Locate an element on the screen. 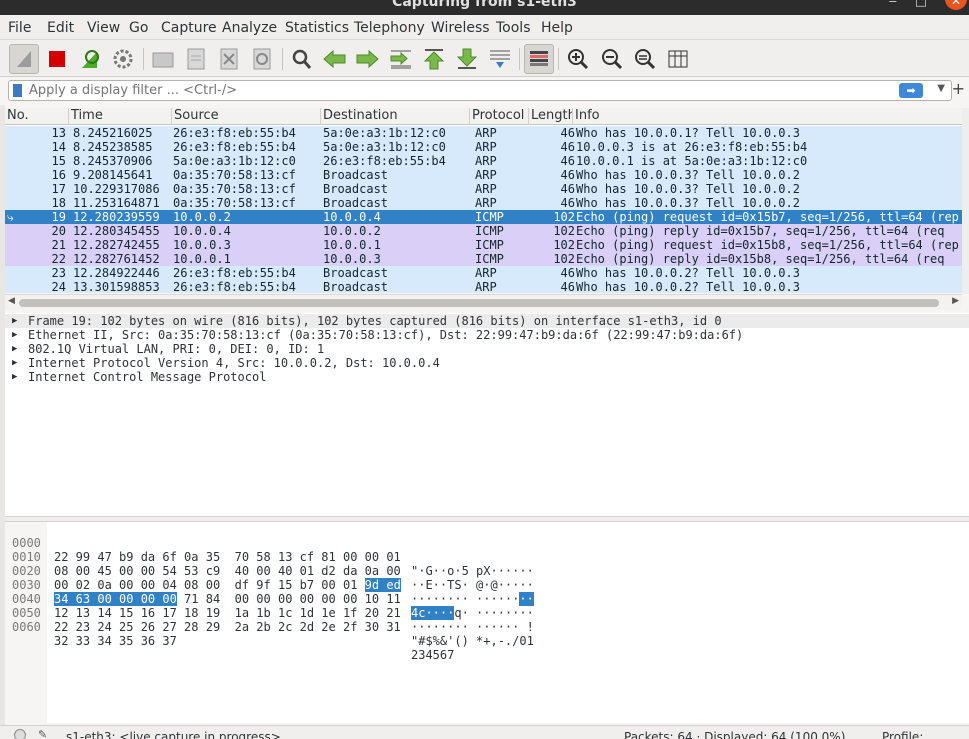 This screenshot has width=969, height=739. go-back-icon is located at coordinates (335, 59).